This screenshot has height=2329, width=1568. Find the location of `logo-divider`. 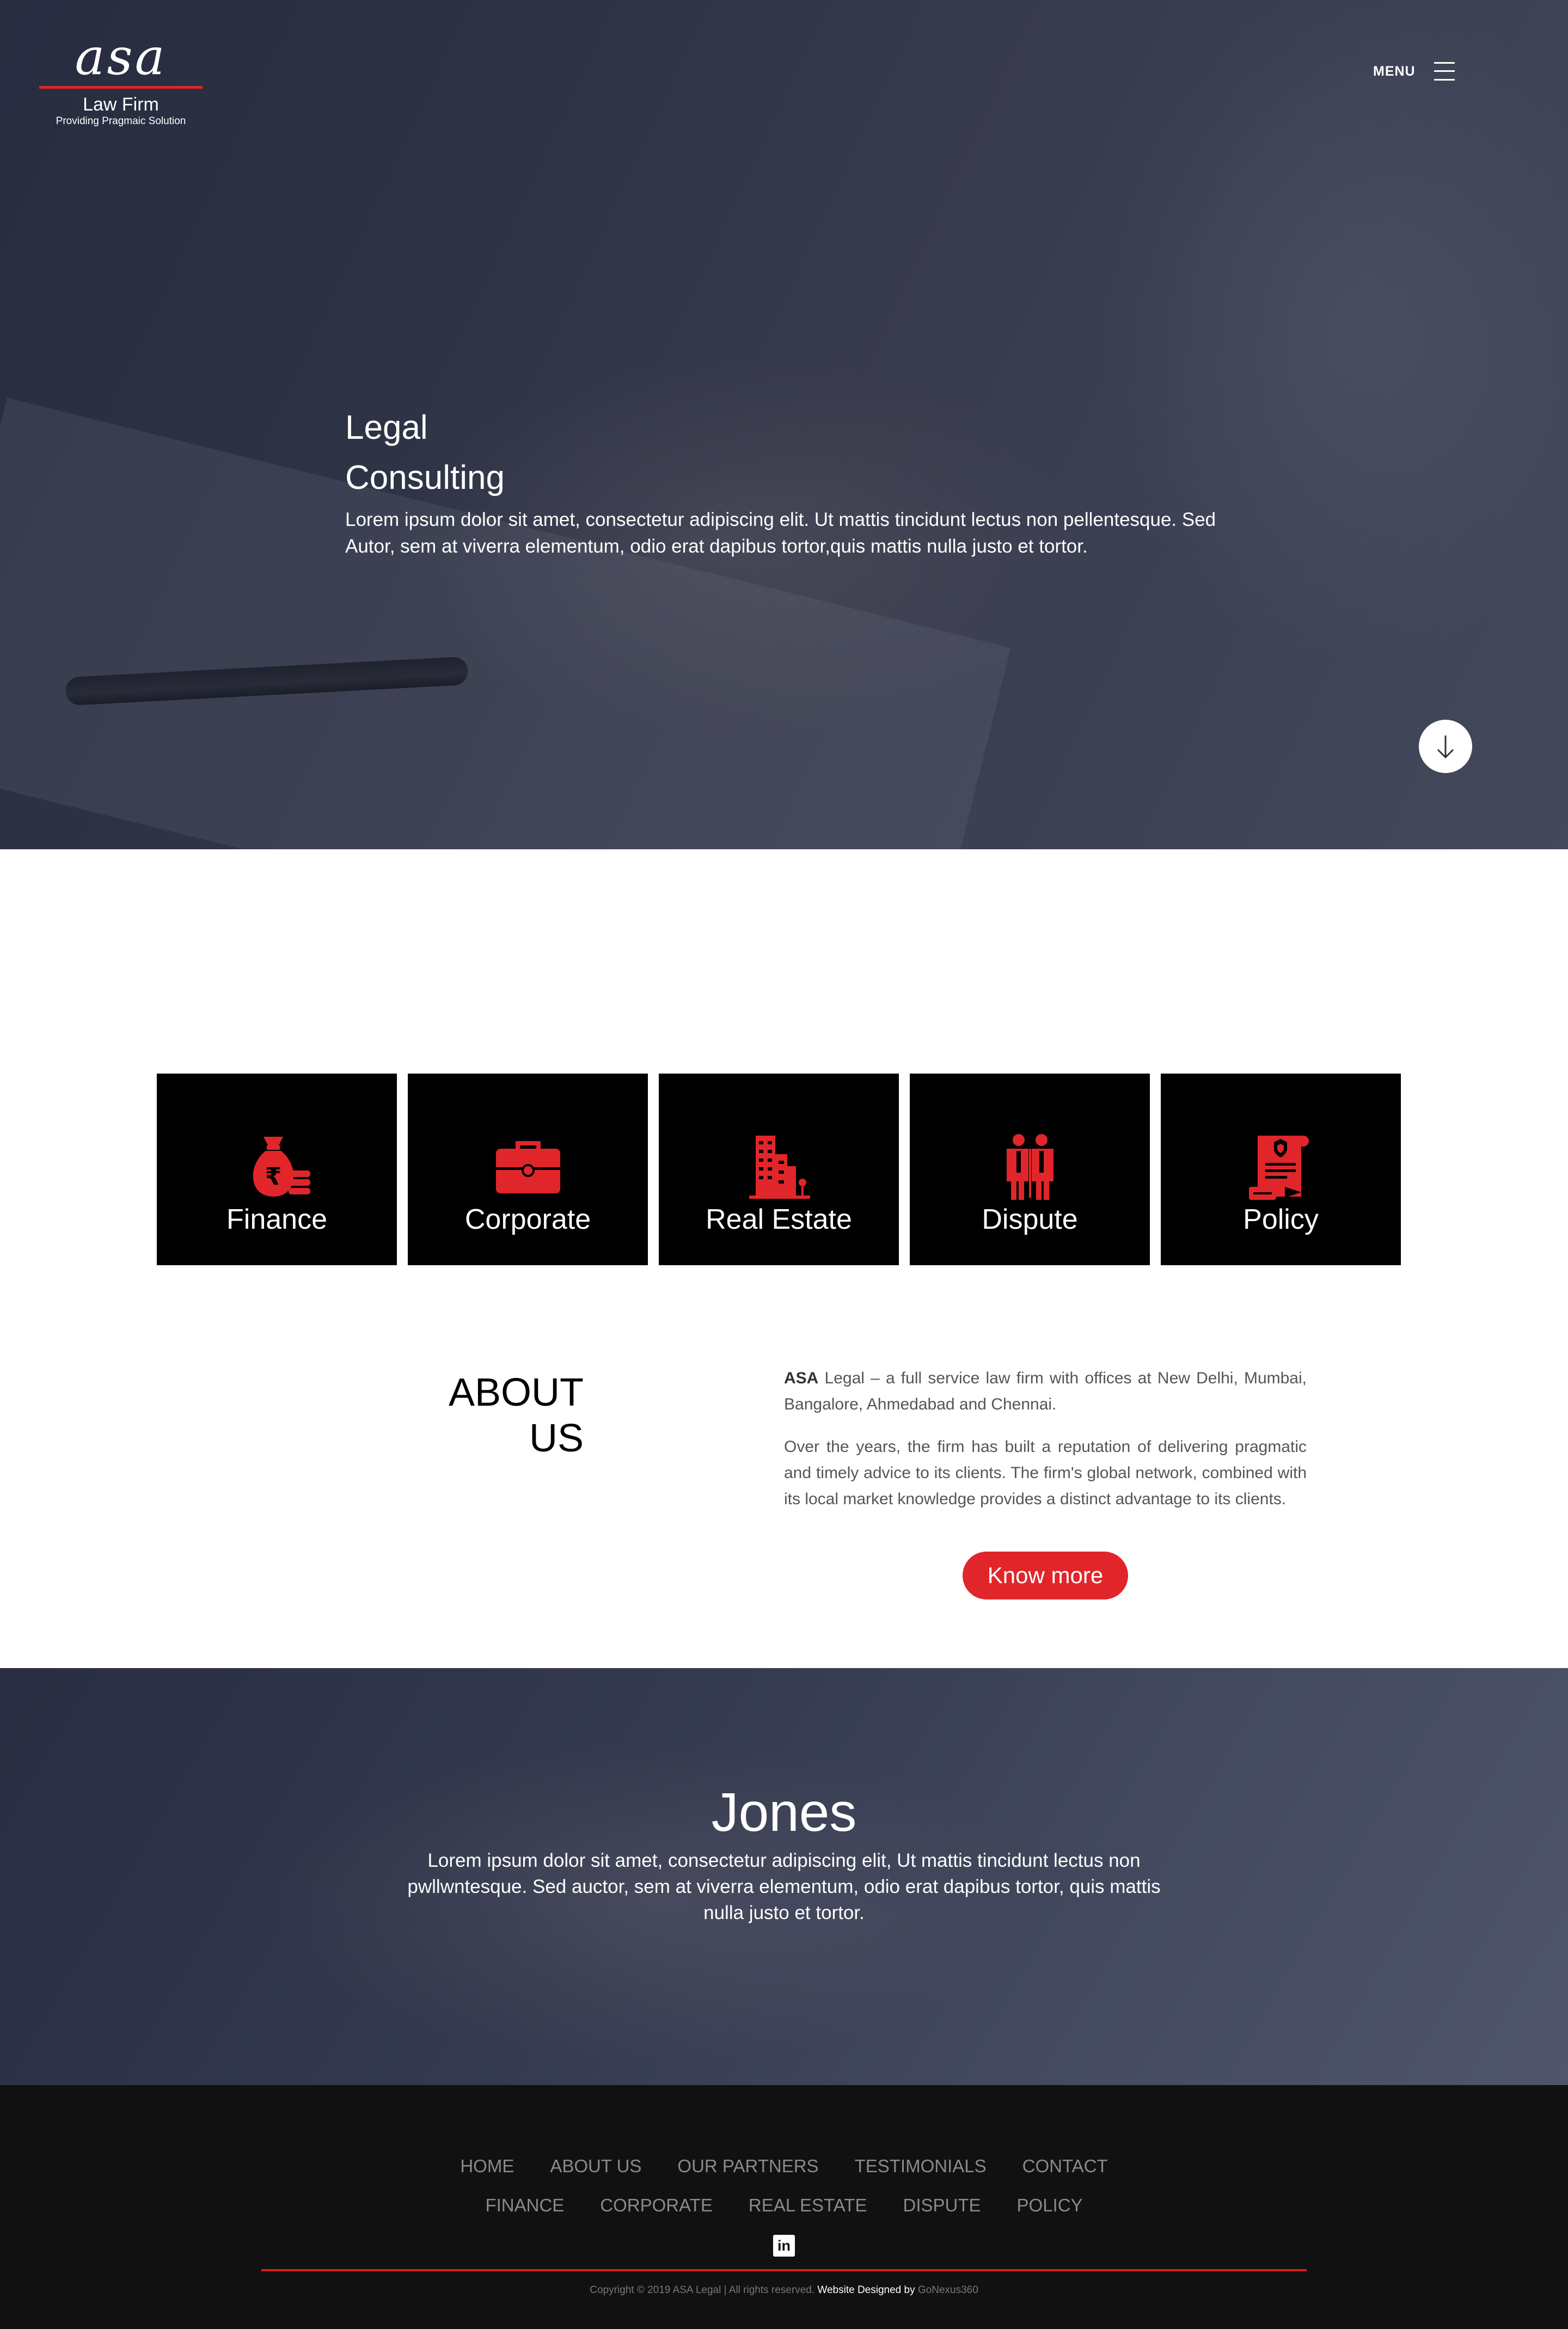

logo-divider is located at coordinates (121, 87).